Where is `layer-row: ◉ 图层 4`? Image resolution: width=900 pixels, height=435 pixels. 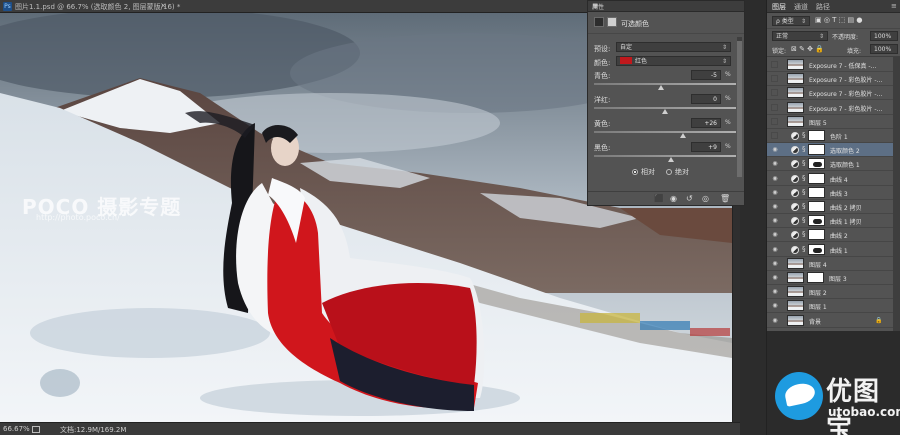 layer-row: ◉ 图层 4 is located at coordinates (830, 264).